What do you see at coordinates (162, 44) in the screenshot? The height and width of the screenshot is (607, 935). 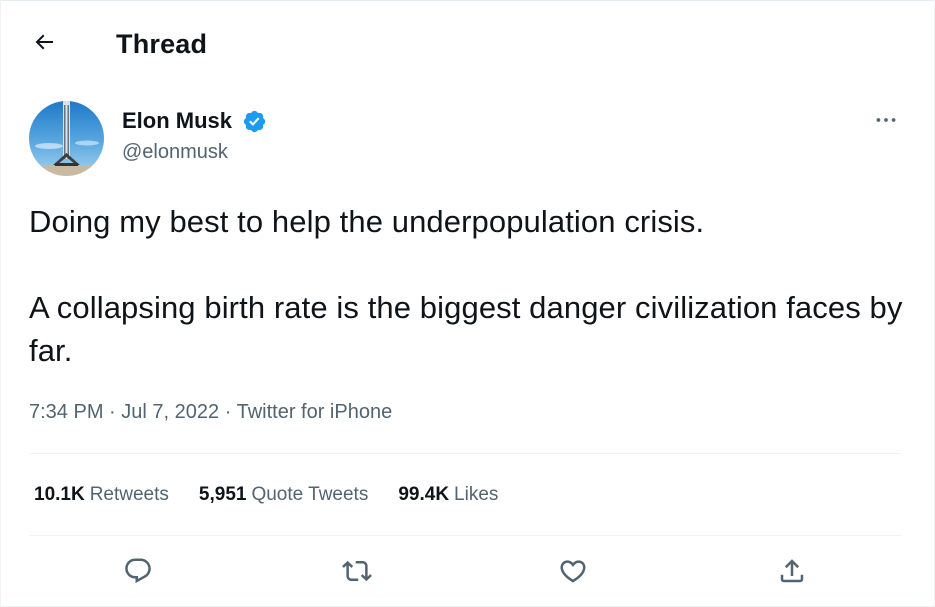 I see `page-title: Thread` at bounding box center [162, 44].